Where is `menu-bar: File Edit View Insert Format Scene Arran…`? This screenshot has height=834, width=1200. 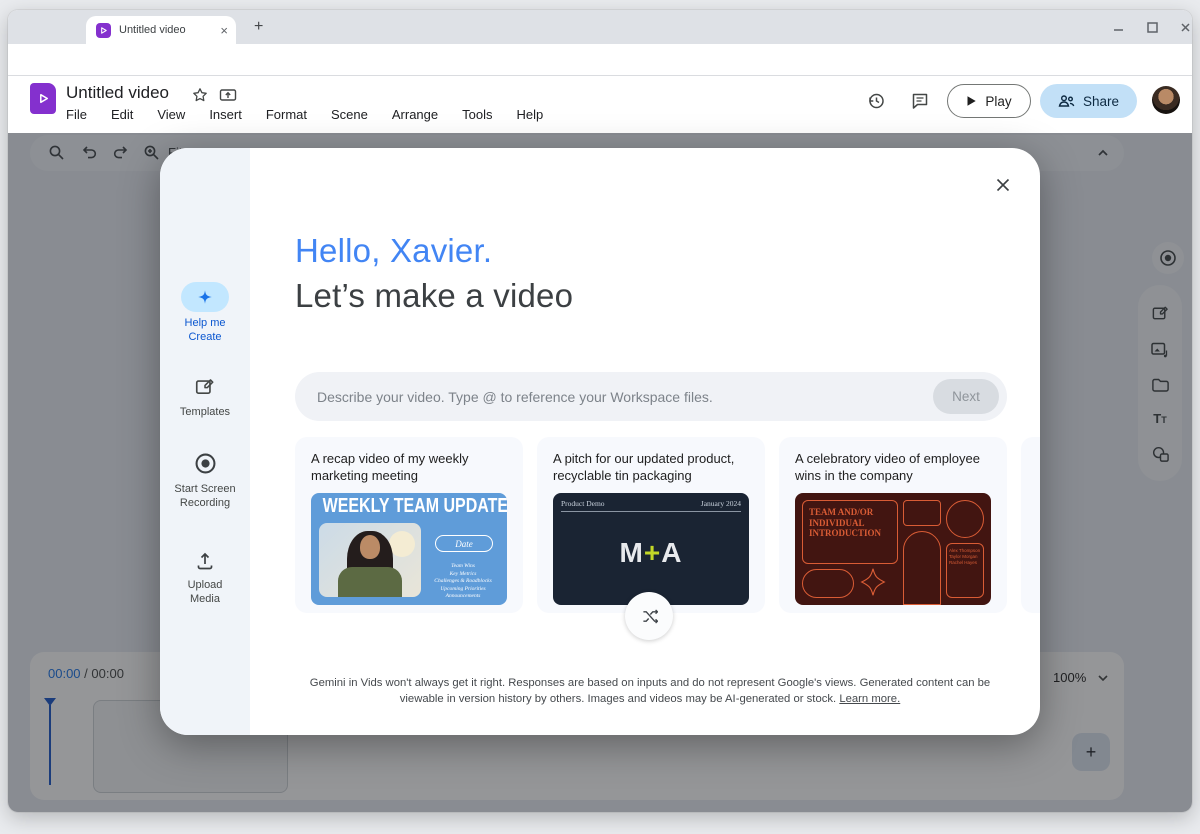 menu-bar: File Edit View Insert Format Scene Arran… is located at coordinates (304, 114).